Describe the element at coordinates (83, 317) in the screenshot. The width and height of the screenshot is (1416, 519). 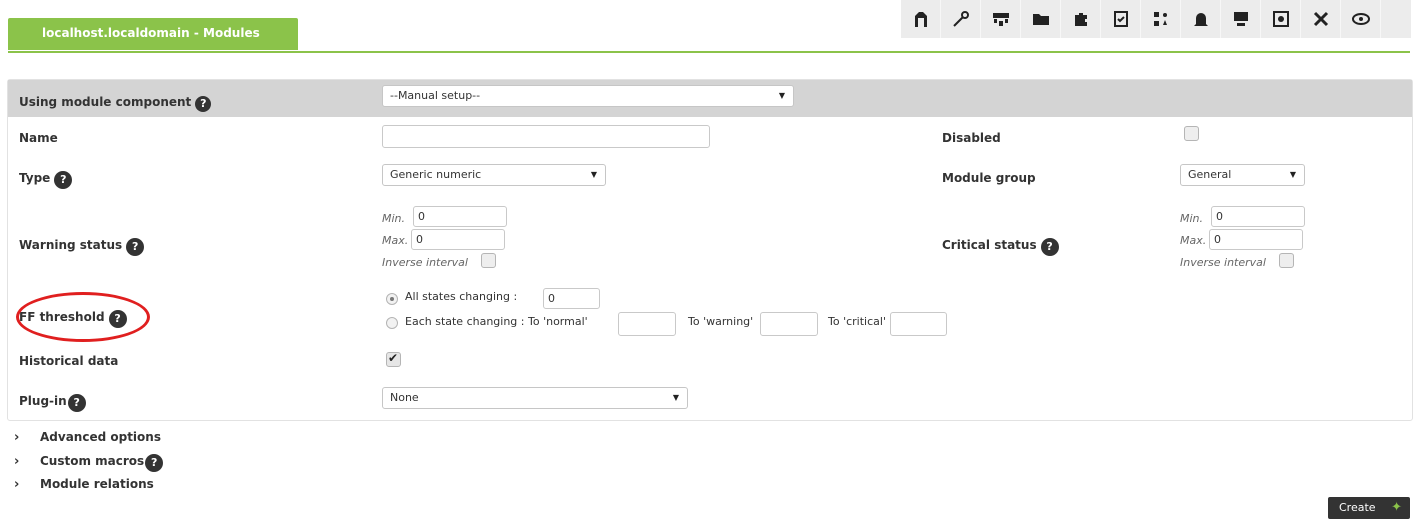
I see `highlight-ring` at that location.